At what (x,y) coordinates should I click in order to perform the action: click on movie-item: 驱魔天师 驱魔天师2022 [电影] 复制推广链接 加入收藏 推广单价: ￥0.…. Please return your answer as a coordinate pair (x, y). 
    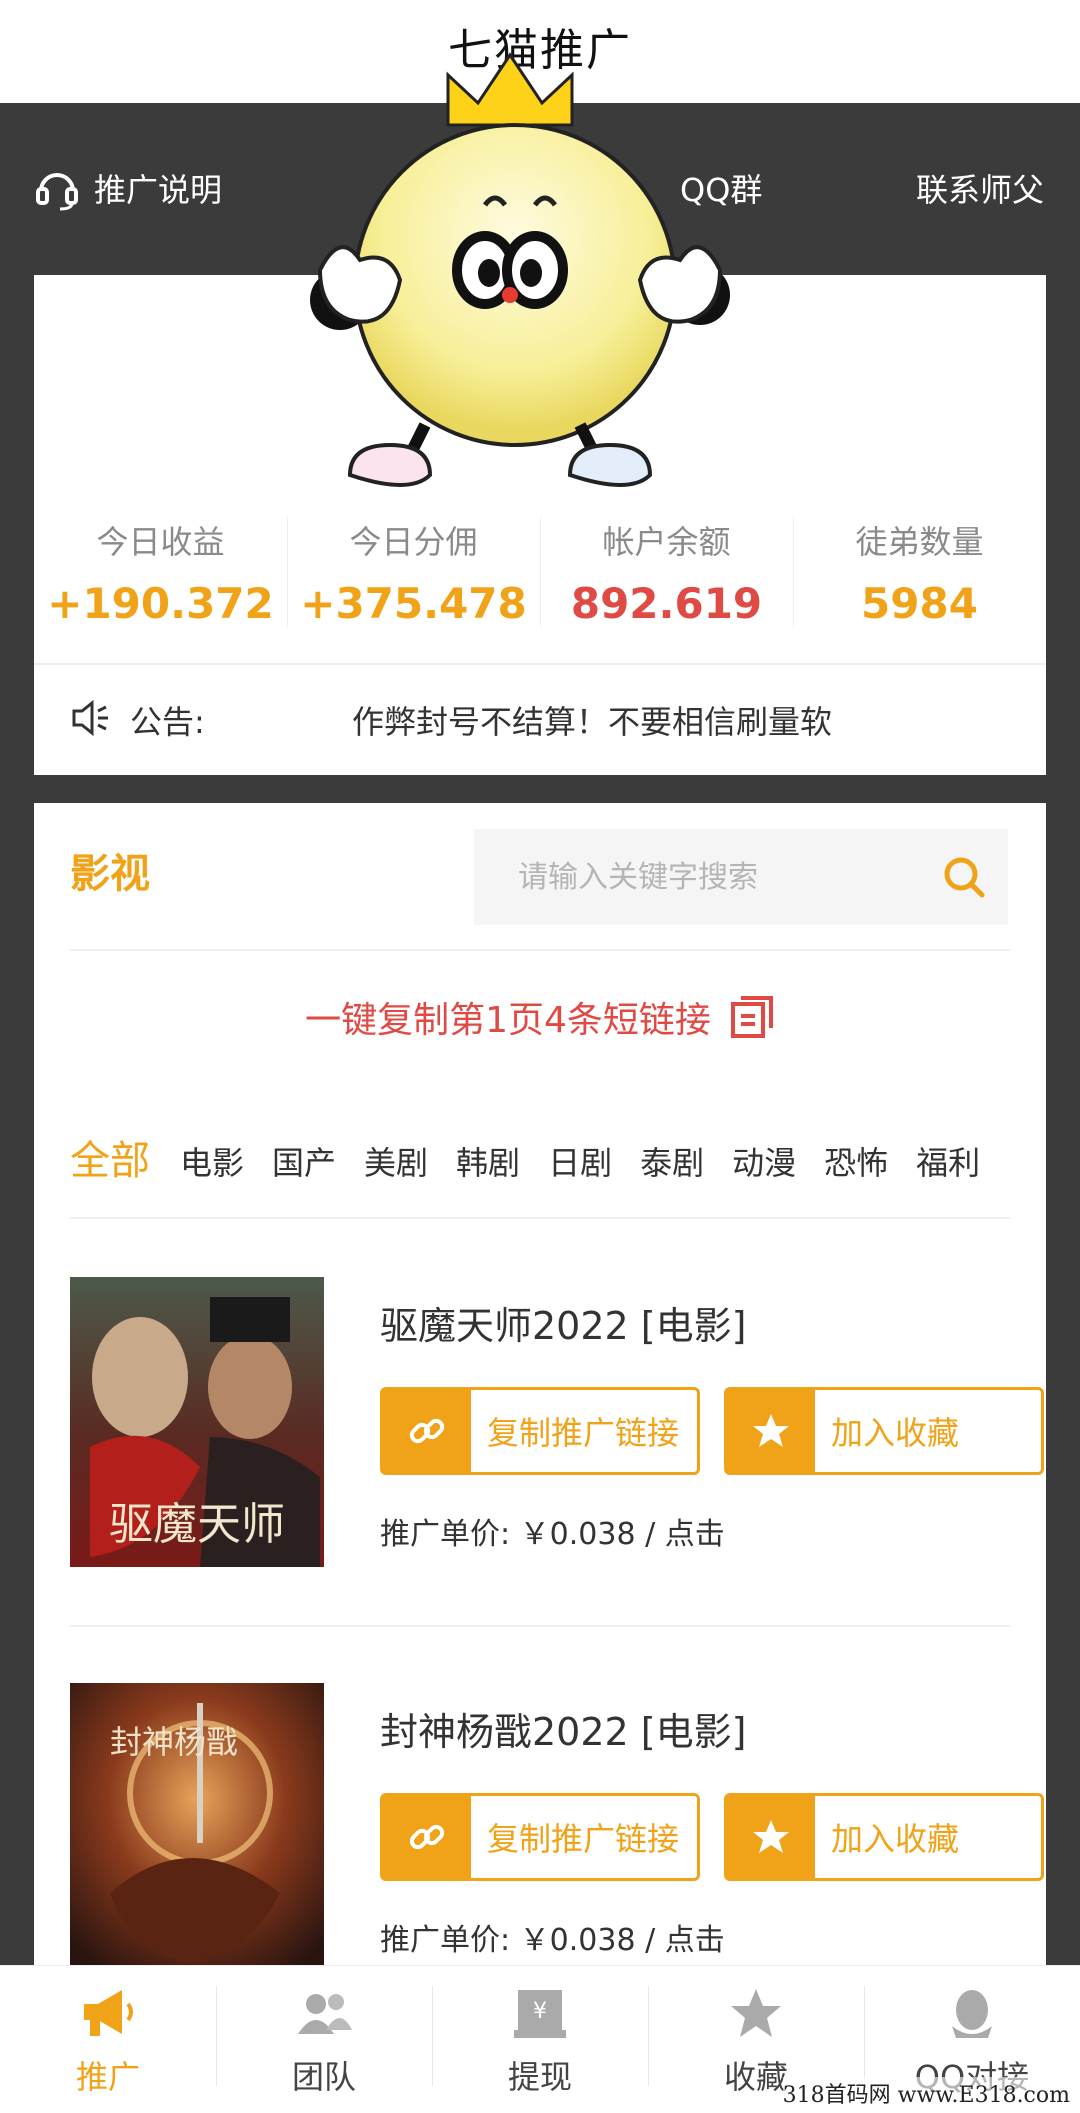
    Looking at the image, I should click on (557, 1422).